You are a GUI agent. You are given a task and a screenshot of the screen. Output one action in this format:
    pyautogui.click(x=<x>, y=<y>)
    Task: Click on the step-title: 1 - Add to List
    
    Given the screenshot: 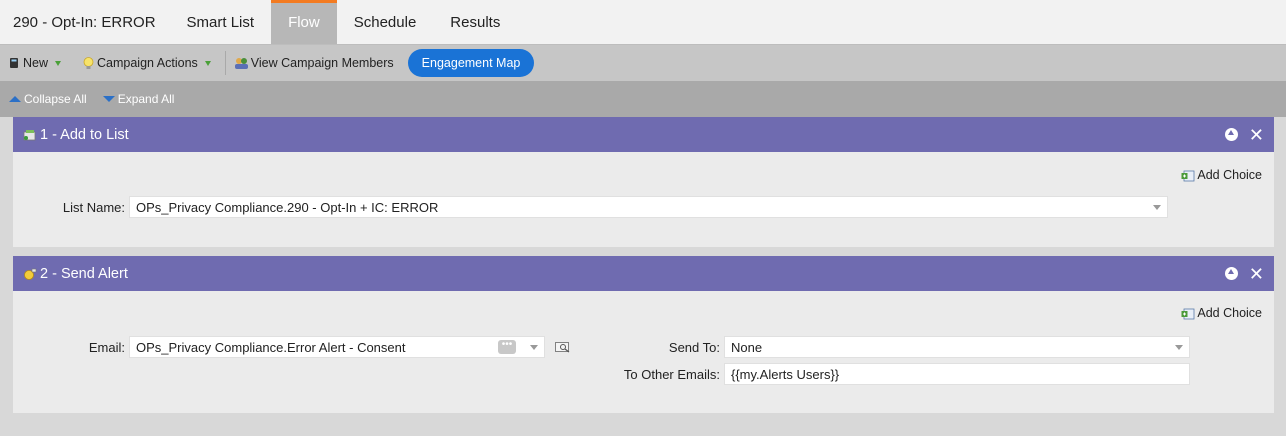 What is the action you would take?
    pyautogui.click(x=84, y=134)
    